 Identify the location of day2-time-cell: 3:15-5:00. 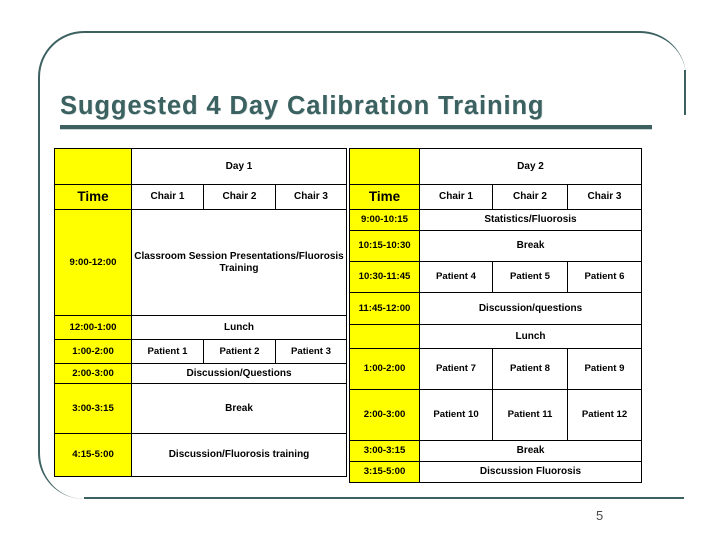
(384, 472).